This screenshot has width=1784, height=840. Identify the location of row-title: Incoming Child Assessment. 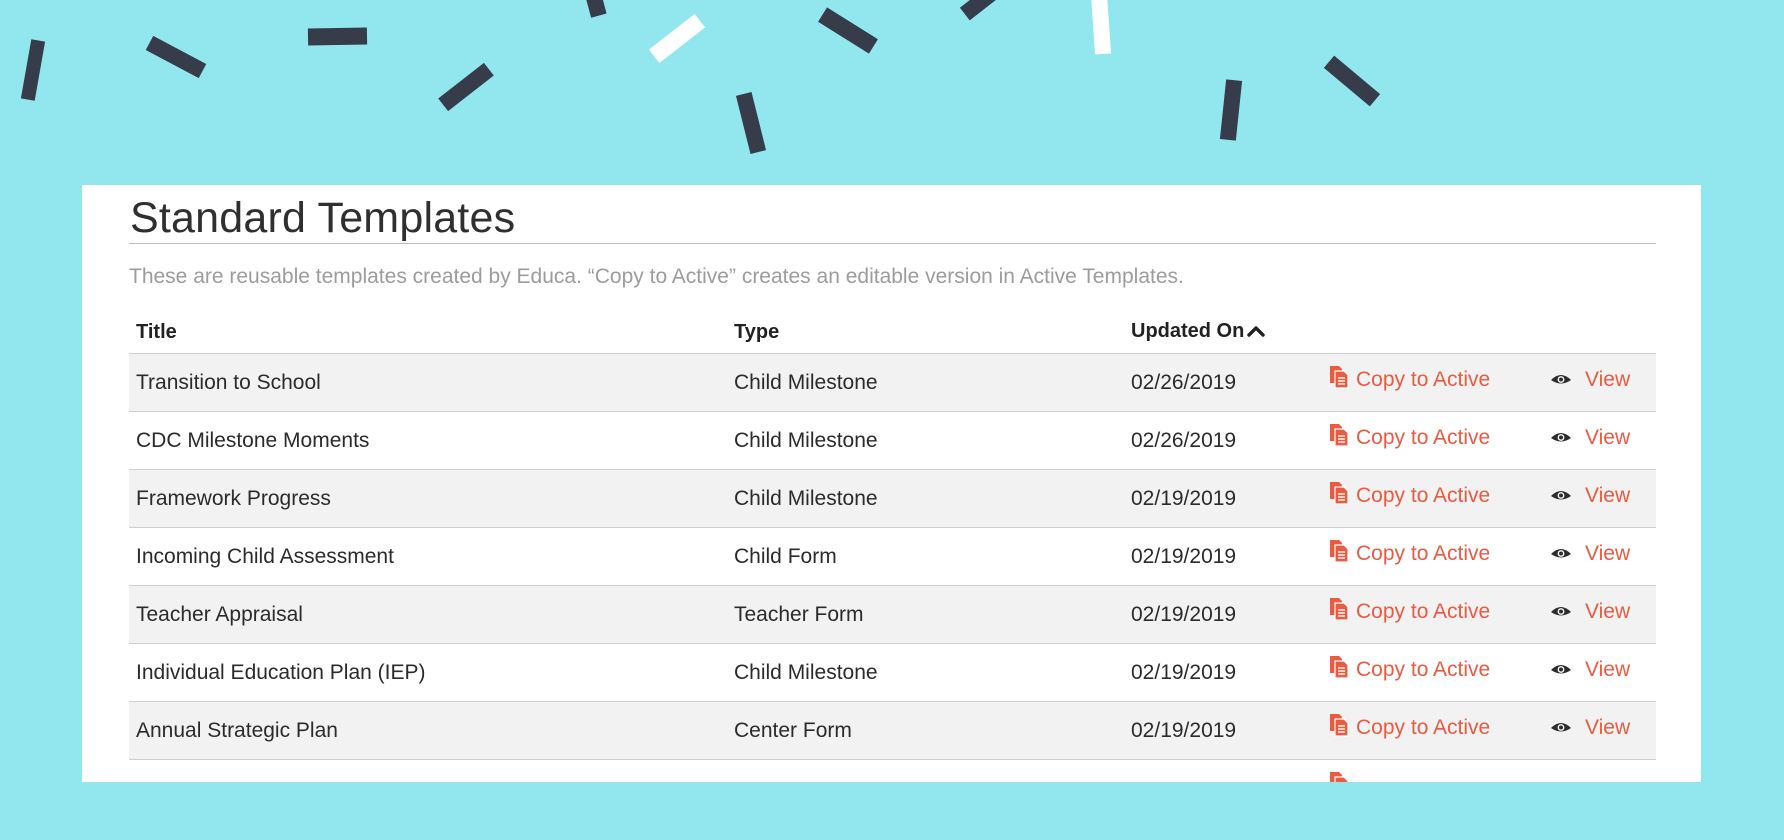
(428, 556).